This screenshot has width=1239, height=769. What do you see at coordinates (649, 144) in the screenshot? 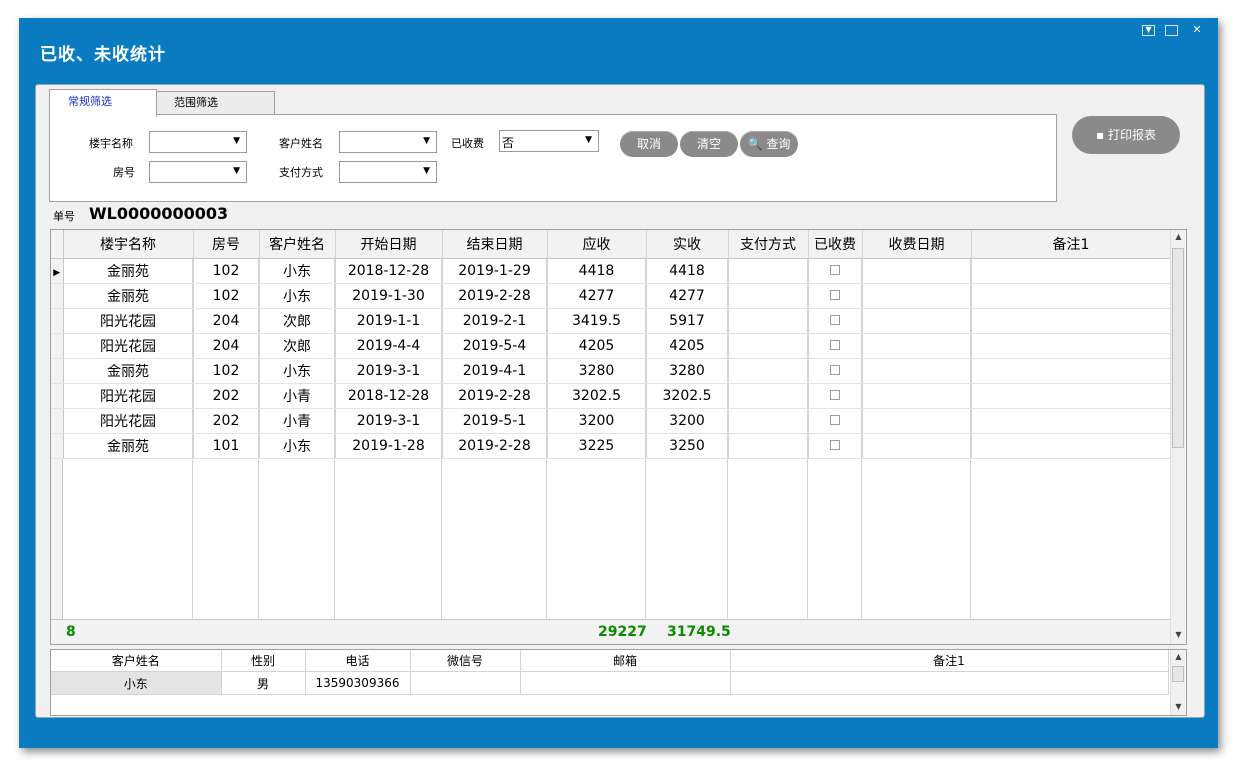
I see `cancel-button: 取消` at bounding box center [649, 144].